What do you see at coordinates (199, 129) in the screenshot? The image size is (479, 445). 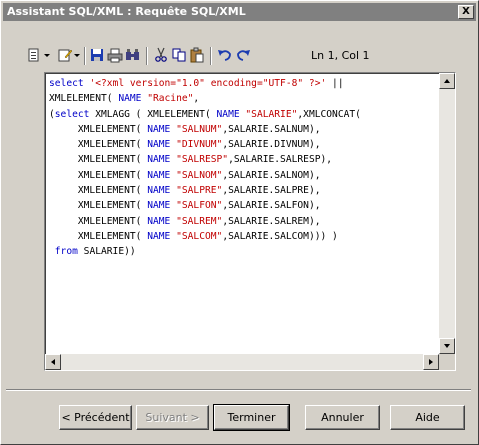 I see `sql-string: "SALNUM"` at bounding box center [199, 129].